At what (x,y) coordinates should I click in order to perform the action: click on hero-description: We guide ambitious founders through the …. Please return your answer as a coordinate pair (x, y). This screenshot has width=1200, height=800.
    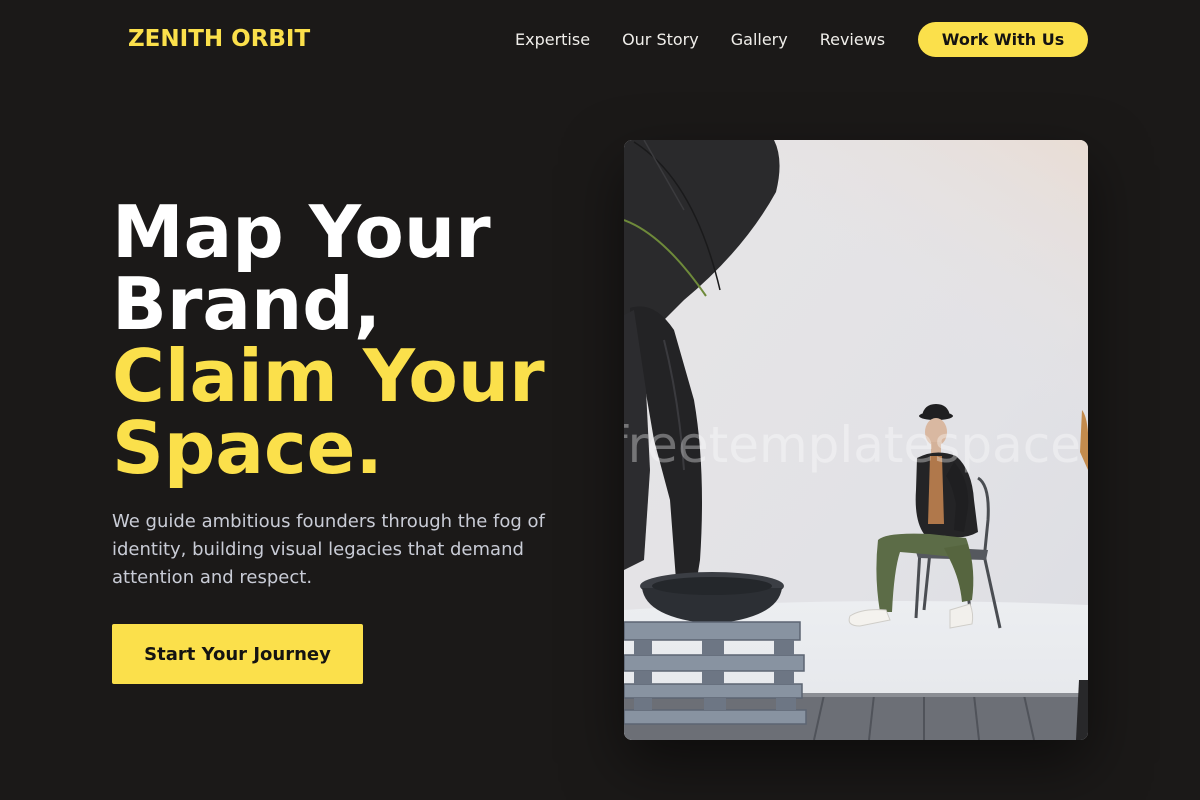
    Looking at the image, I should click on (328, 549).